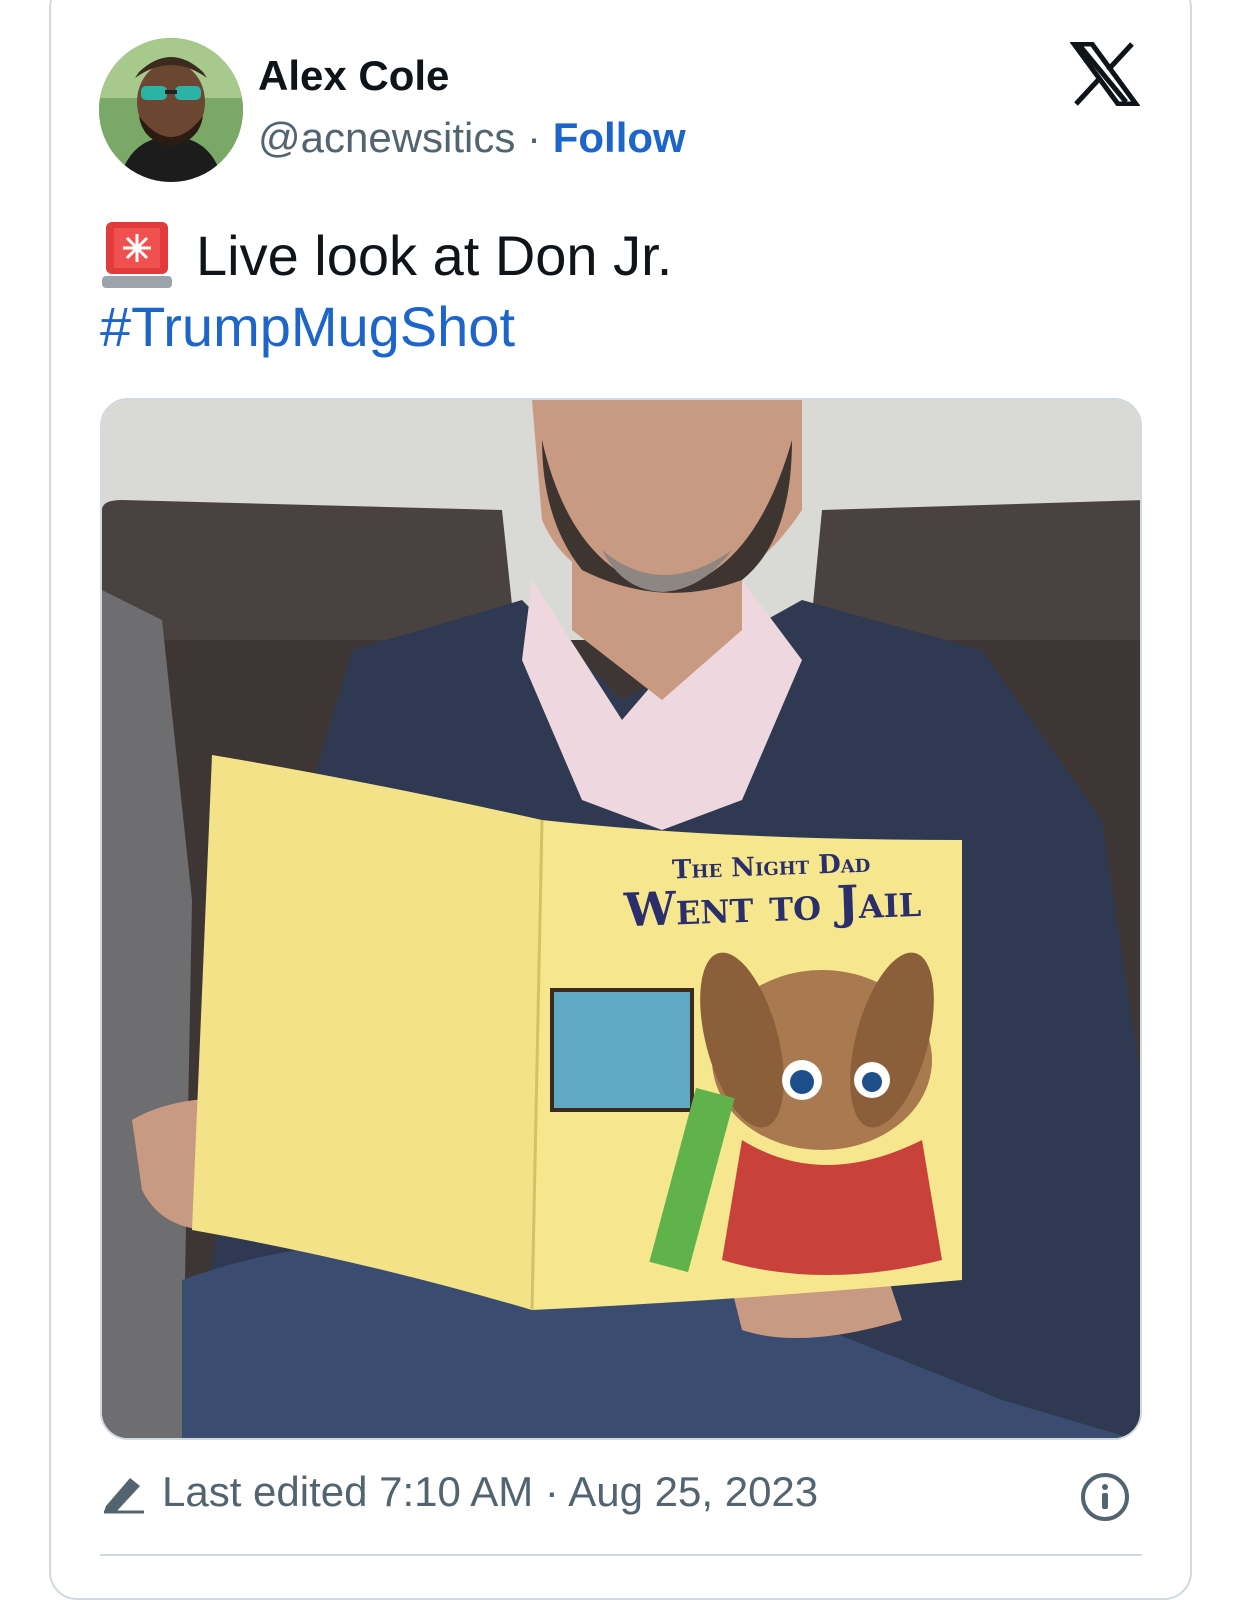 Image resolution: width=1242 pixels, height=1600 pixels. I want to click on tweet-body: Live look at Don Jr., so click(434, 255).